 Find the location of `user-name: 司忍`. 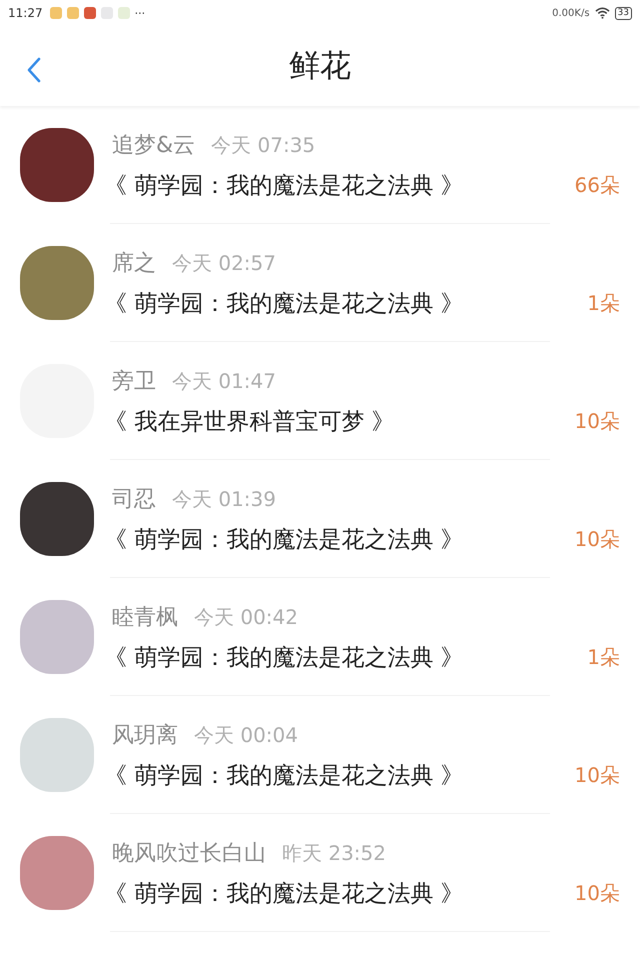

user-name: 司忍 is located at coordinates (134, 500).